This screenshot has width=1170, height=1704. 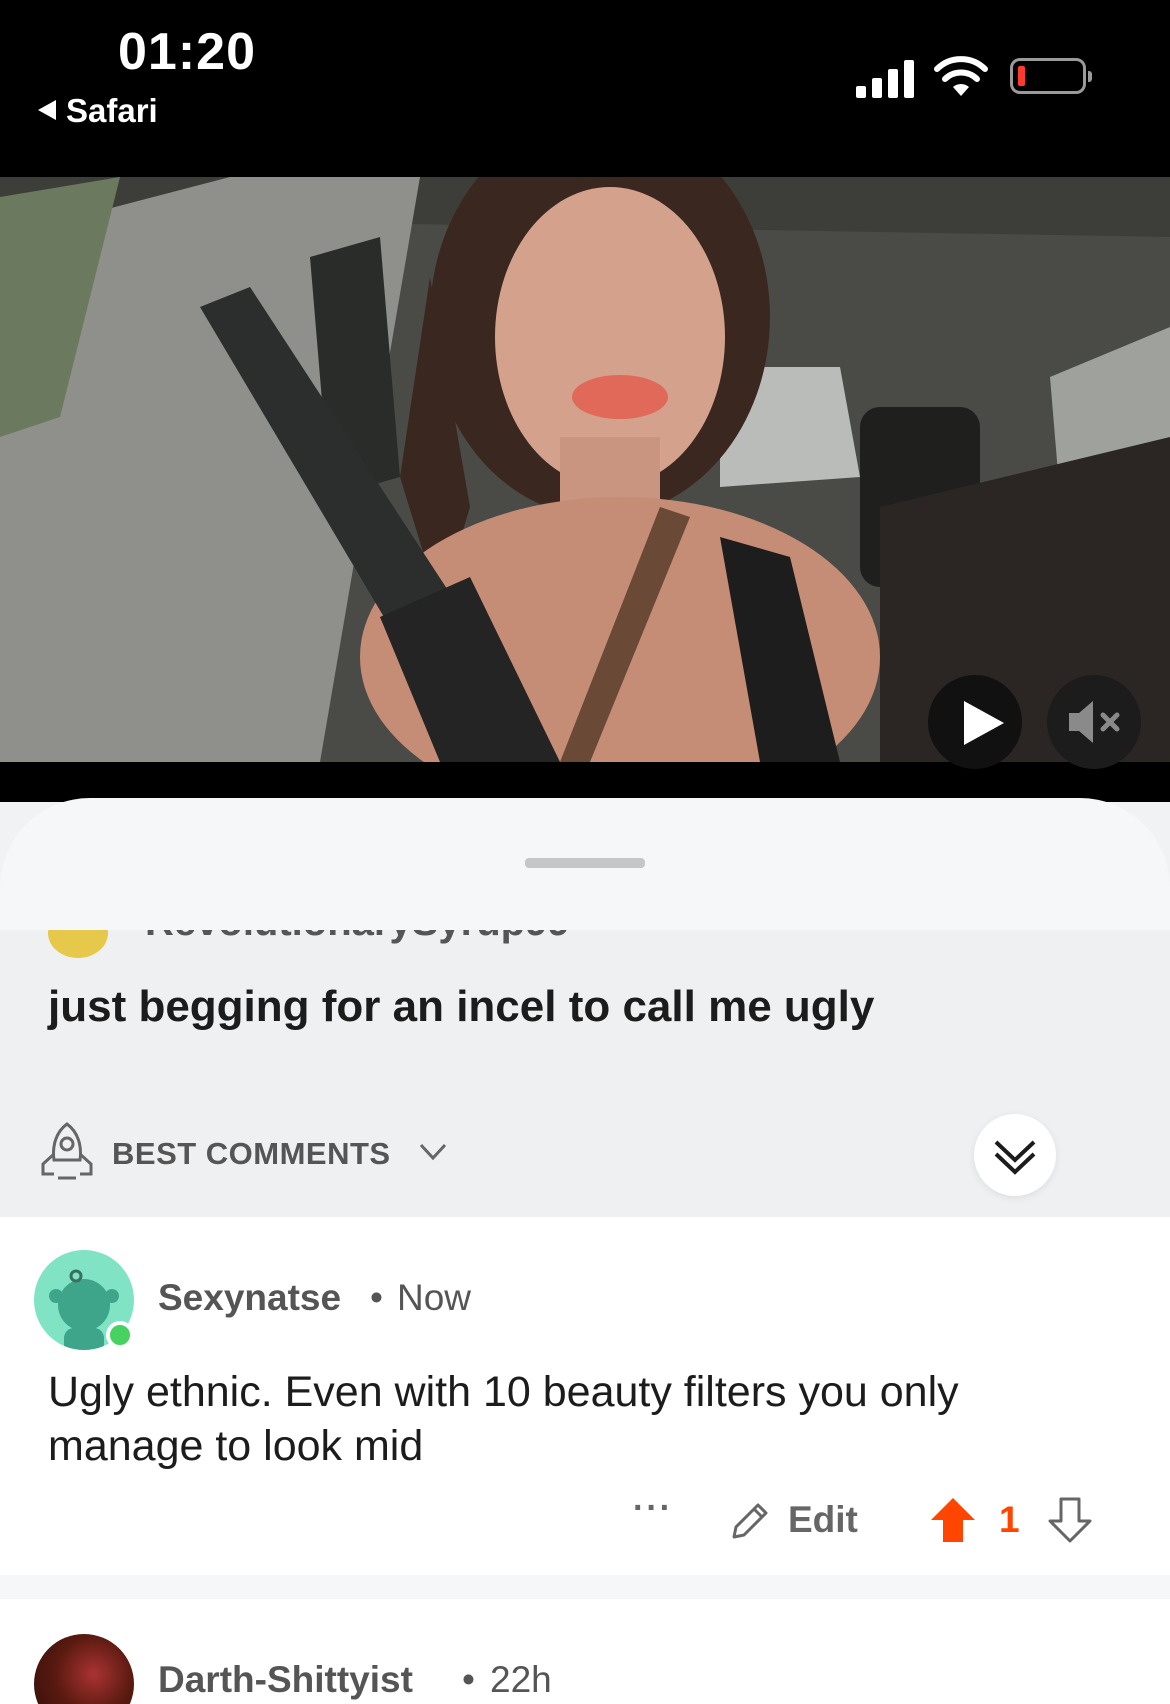 I want to click on mute-button, so click(x=1094, y=722).